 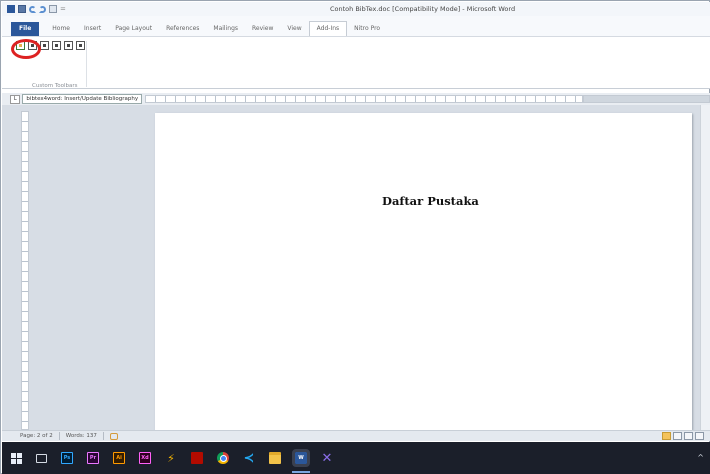 I want to click on word-taskbar-icon: W, so click(x=301, y=461).